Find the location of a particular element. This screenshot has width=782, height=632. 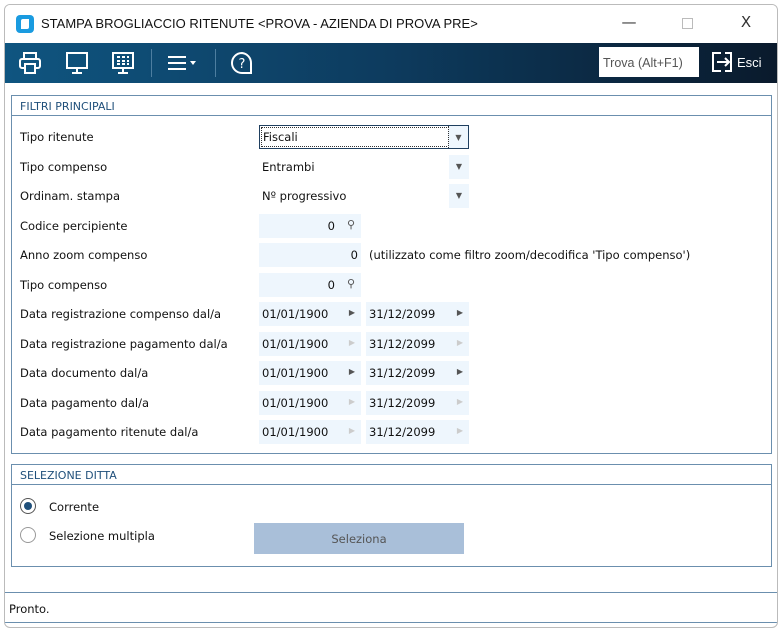

maximize-button is located at coordinates (687, 24).